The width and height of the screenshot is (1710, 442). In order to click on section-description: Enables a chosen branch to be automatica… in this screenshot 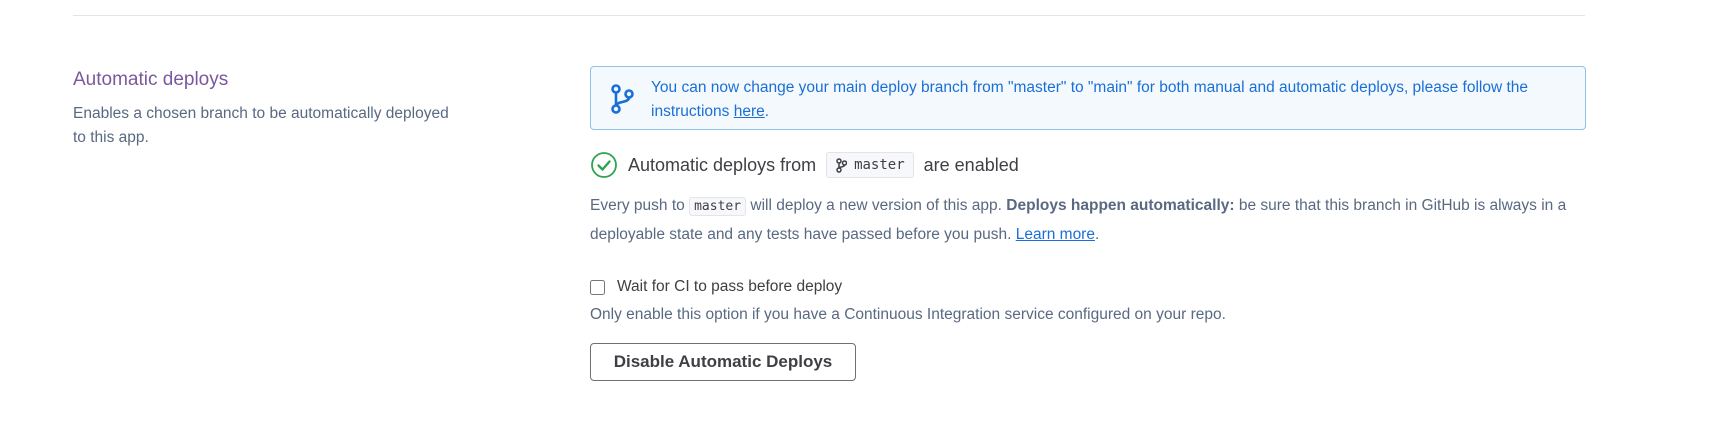, I will do `click(261, 125)`.